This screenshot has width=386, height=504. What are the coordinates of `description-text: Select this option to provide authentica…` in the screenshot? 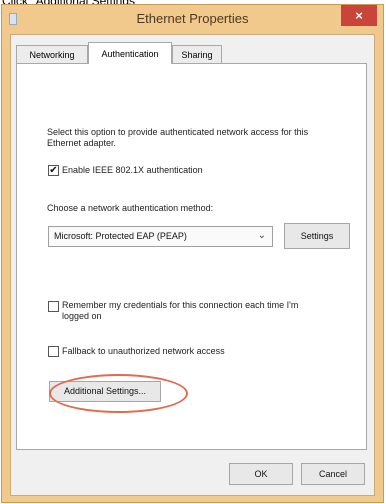 It's located at (178, 137).